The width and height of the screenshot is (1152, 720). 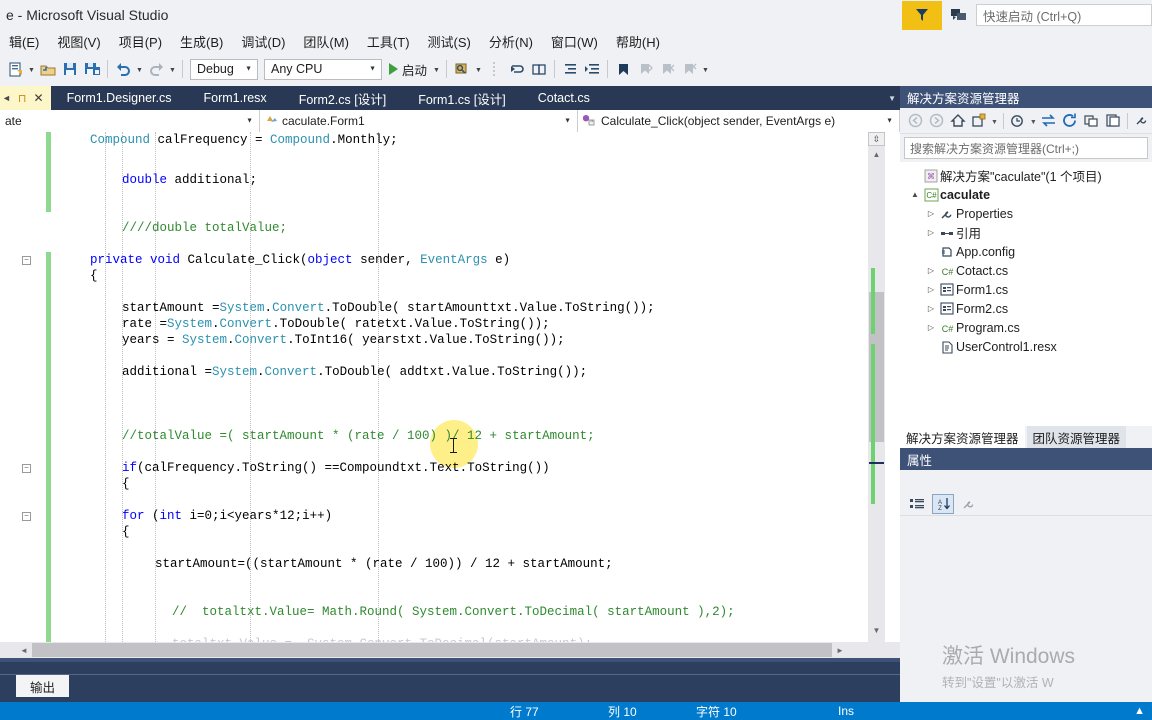 What do you see at coordinates (172, 69) in the screenshot?
I see `redo-dropdown-icon: ▼` at bounding box center [172, 69].